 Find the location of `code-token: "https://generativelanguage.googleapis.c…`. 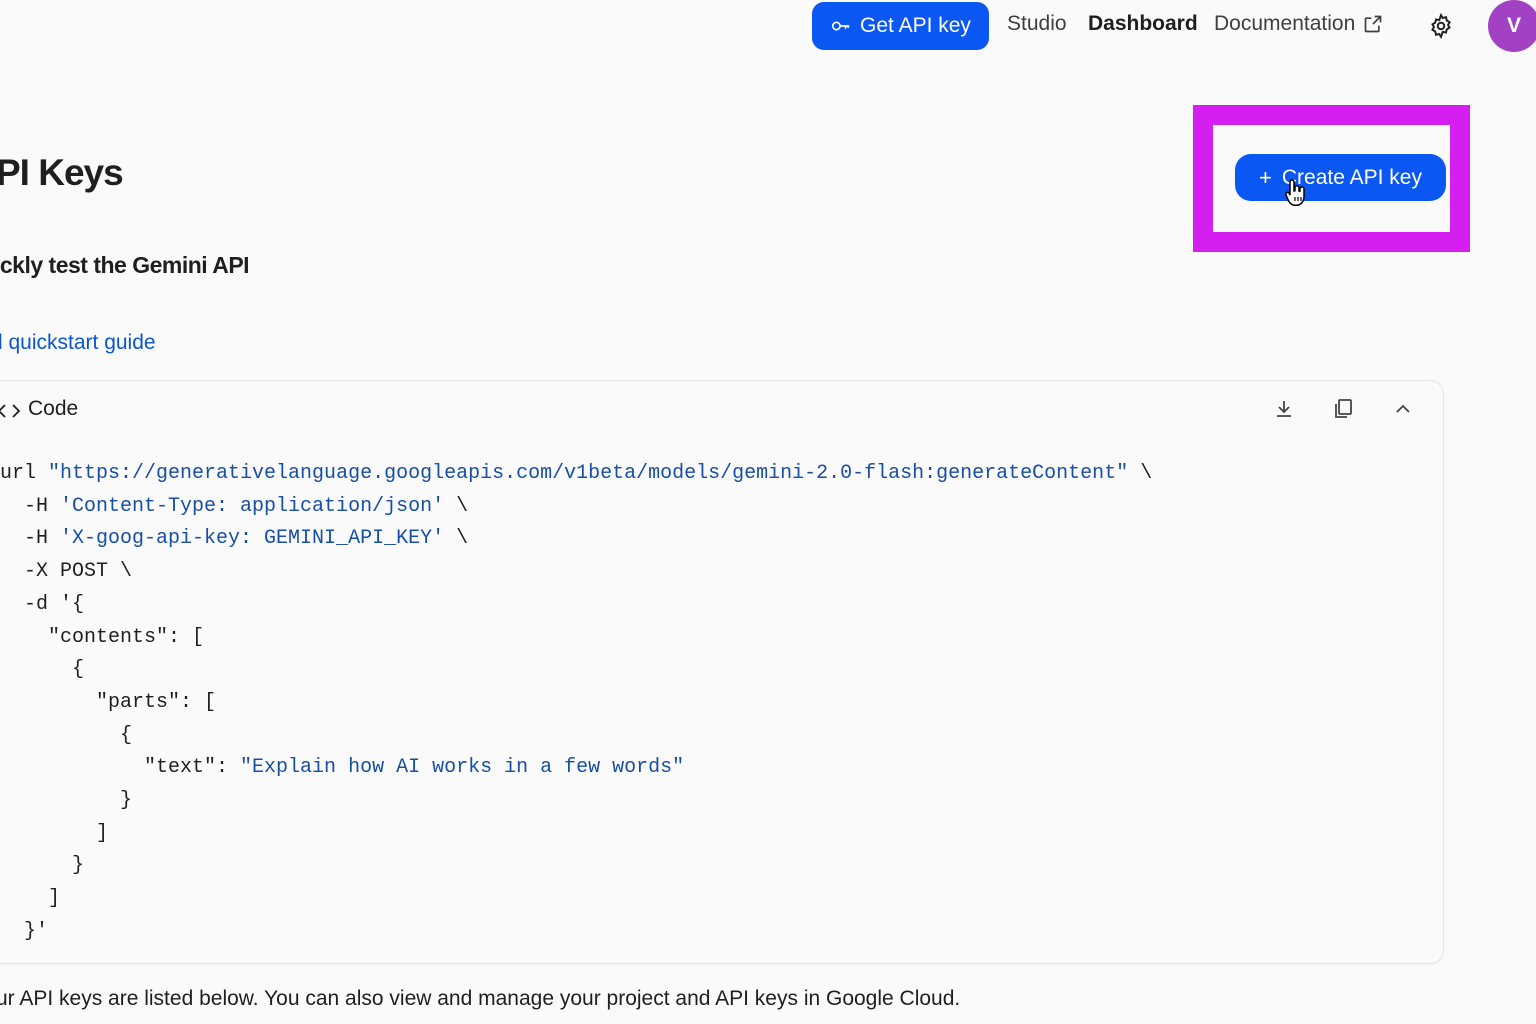

code-token: "https://generativelanguage.googleapis.c… is located at coordinates (588, 473).